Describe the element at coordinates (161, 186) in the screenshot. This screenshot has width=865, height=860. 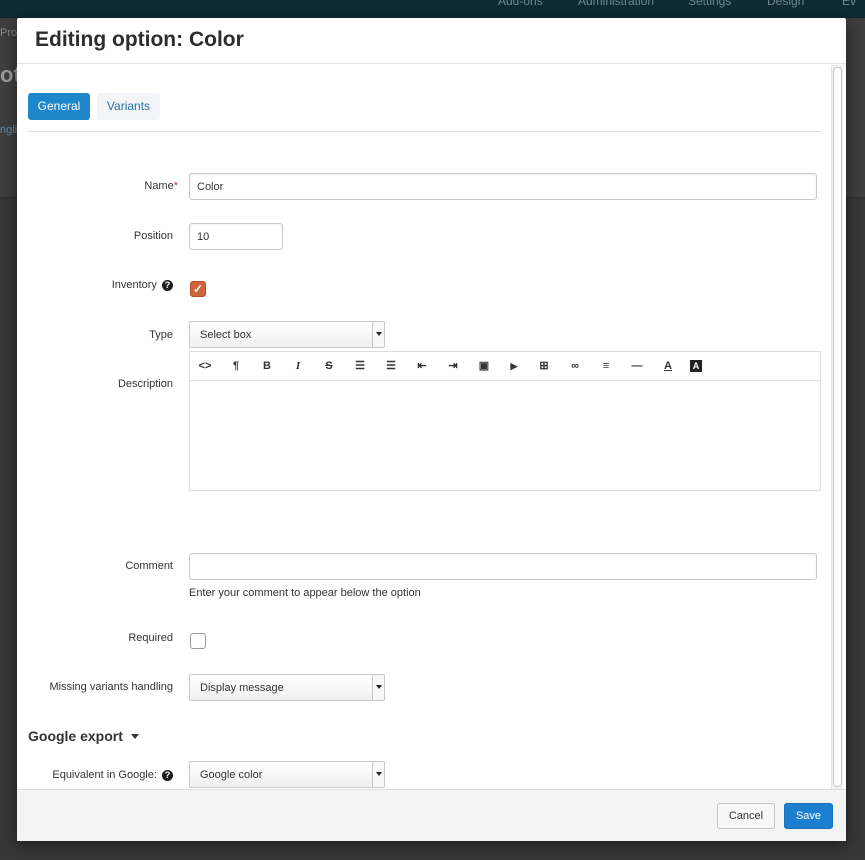
I see `name-label: Name*` at that location.